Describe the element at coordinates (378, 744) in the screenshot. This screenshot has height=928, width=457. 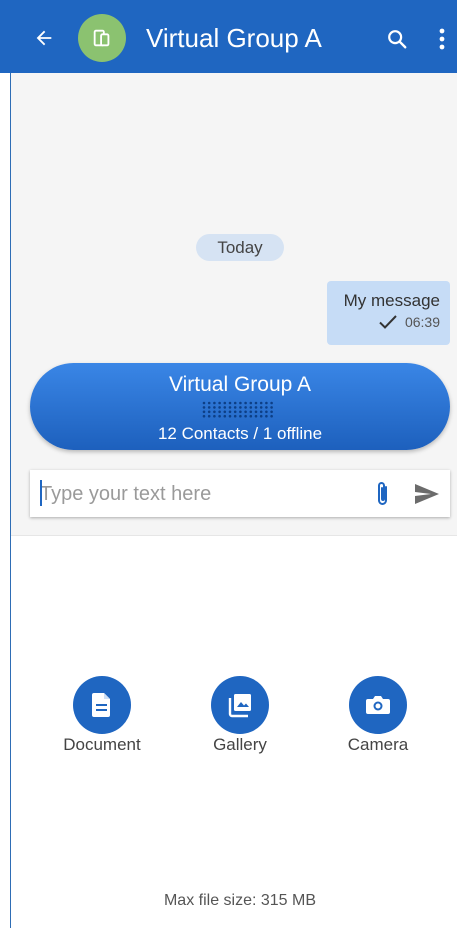
I see `camera-label: Camera` at that location.